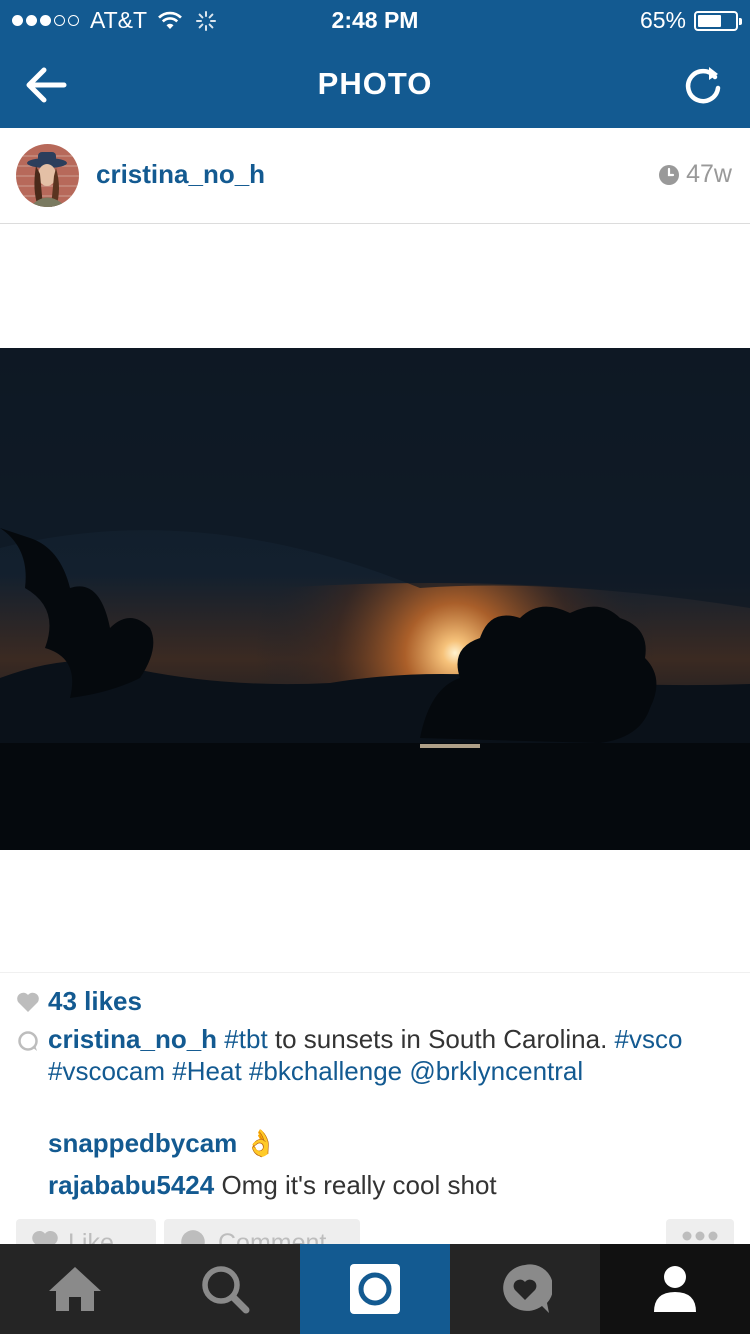 The width and height of the screenshot is (750, 1334). Describe the element at coordinates (325, 1071) in the screenshot. I see `caption-hashtag: #bkchallenge` at that location.